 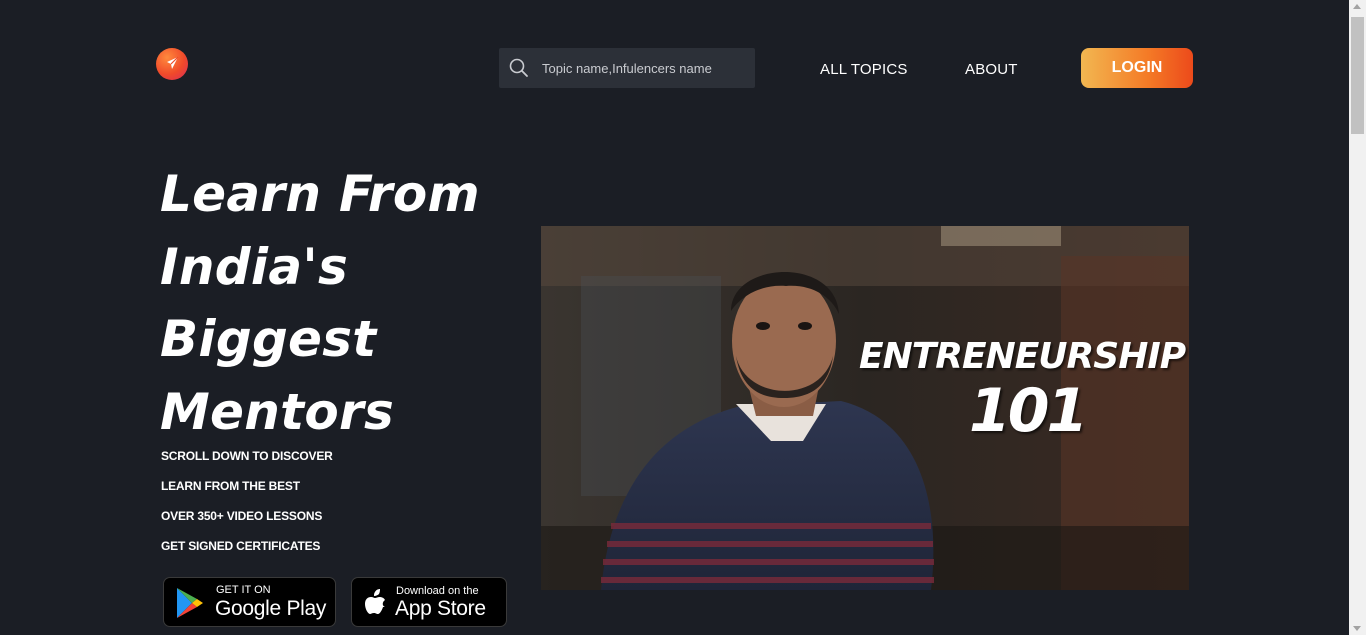 What do you see at coordinates (340, 303) in the screenshot?
I see `hero-title: Learn From India's Biggest Mentors` at bounding box center [340, 303].